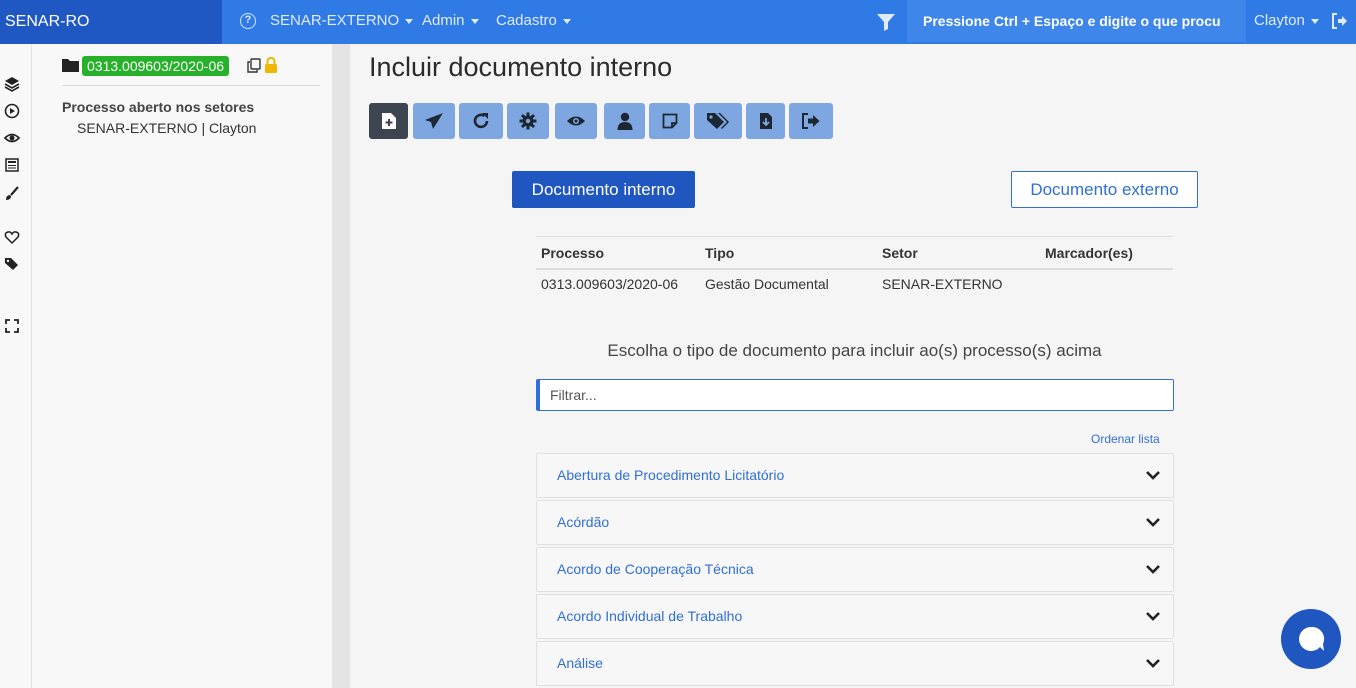 The width and height of the screenshot is (1356, 688). I want to click on folder-icon, so click(70, 65).